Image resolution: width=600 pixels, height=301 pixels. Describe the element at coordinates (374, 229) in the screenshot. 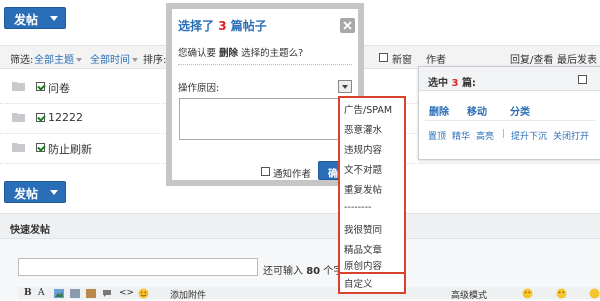

I see `reason-menu-item: 我很赞同` at that location.